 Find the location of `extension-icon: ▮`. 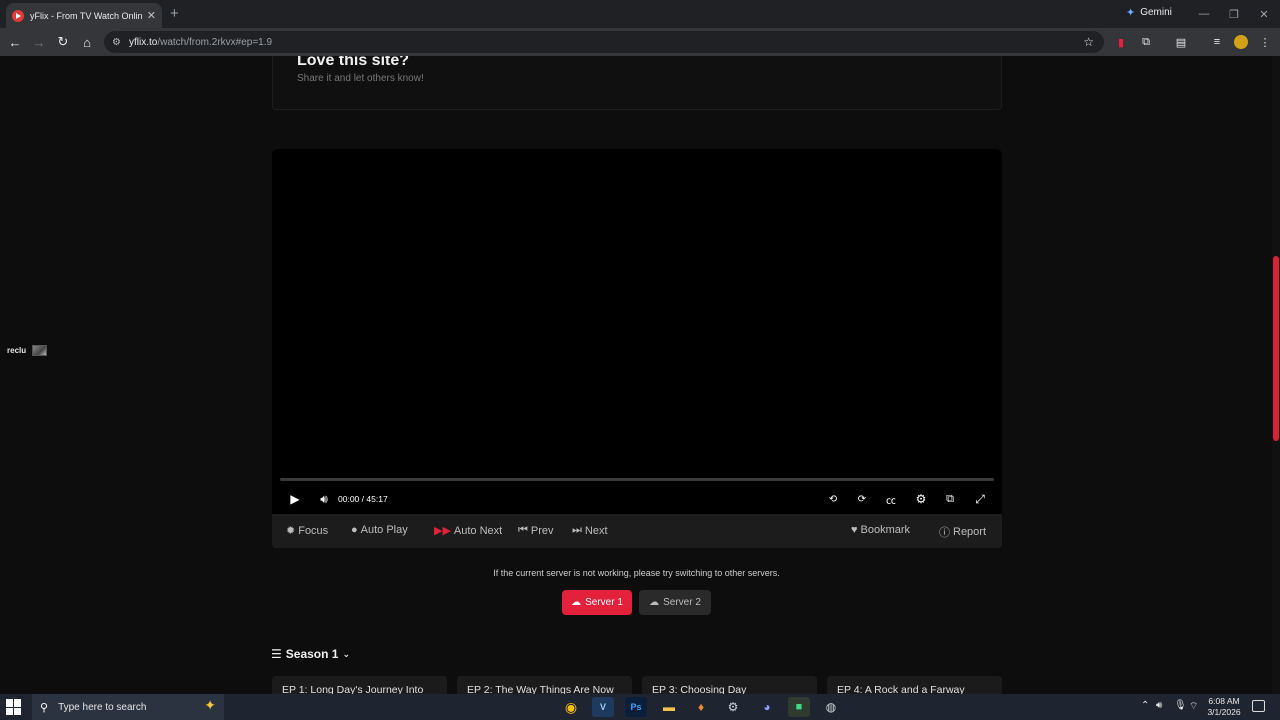

extension-icon: ▮ is located at coordinates (1121, 42).